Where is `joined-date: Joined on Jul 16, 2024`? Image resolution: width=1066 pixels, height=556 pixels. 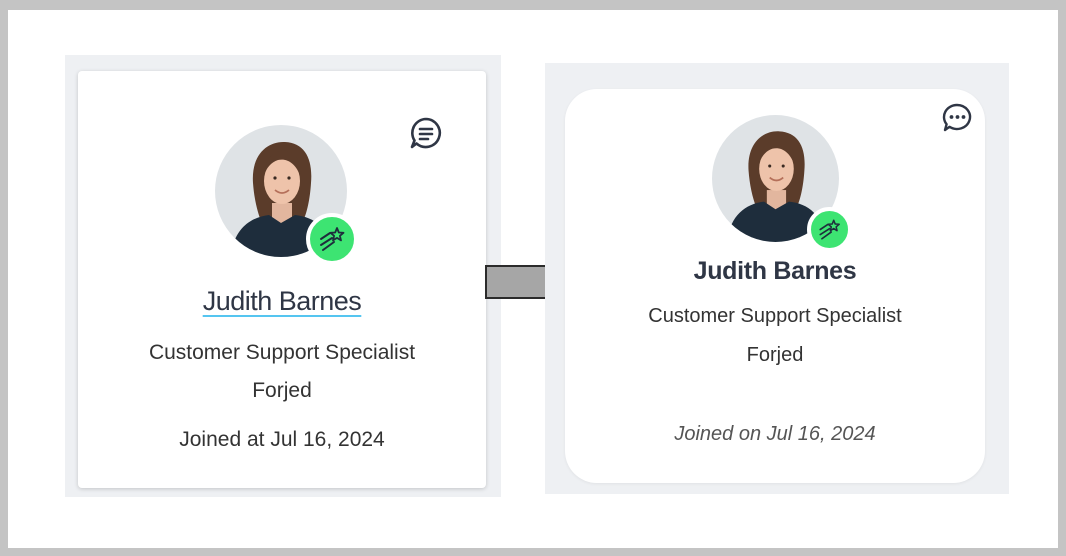
joined-date: Joined on Jul 16, 2024 is located at coordinates (775, 434).